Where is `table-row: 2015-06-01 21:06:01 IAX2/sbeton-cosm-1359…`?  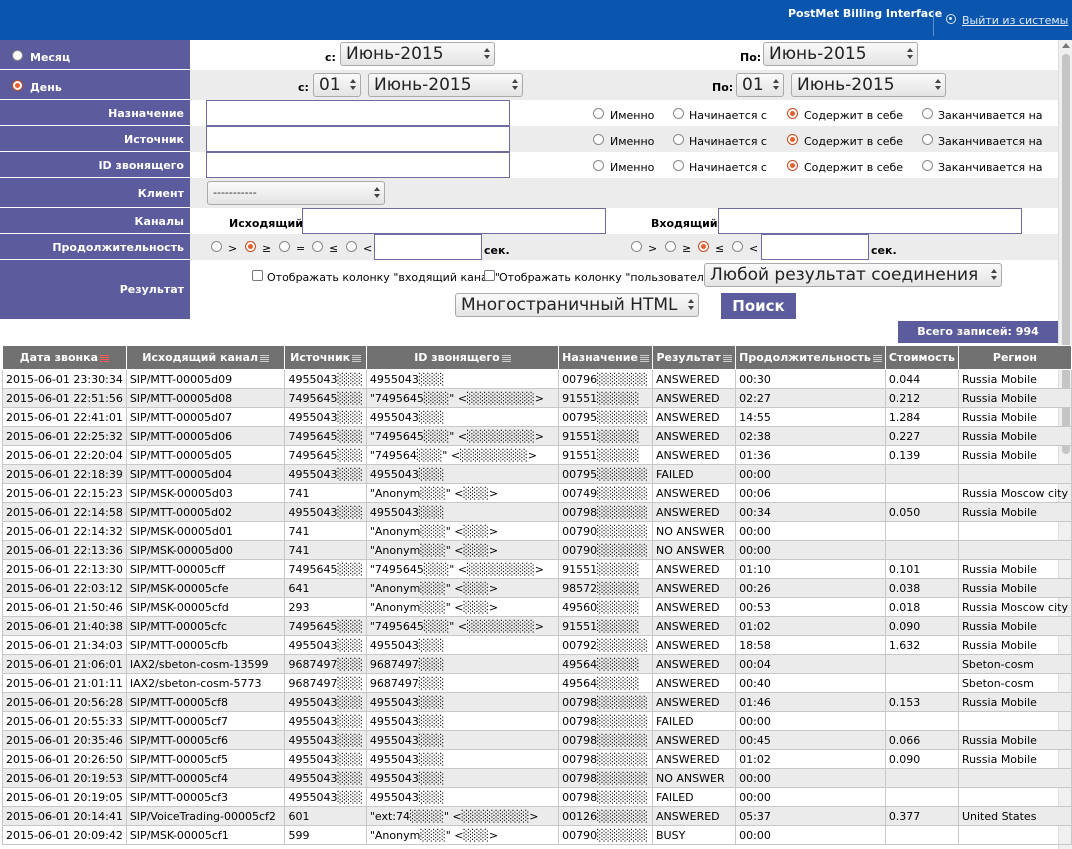 table-row: 2015-06-01 21:06:01 IAX2/sbeton-cosm-1359… is located at coordinates (537, 664).